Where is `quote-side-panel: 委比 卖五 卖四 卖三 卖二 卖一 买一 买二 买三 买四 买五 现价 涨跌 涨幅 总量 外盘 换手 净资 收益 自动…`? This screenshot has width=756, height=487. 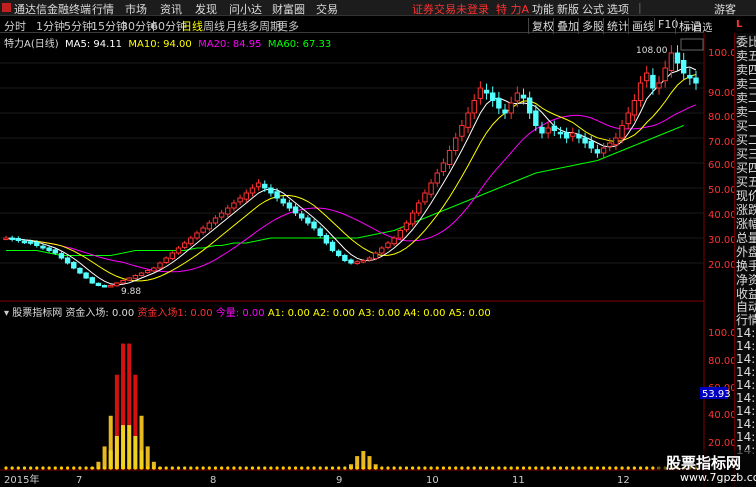 quote-side-panel: 委比 卖五 卖四 卖三 卖二 卖一 买一 买二 买三 买四 买五 现价 涨跌 涨幅 总量 外盘 换手 净资 收益 自动… is located at coordinates (745, 260).